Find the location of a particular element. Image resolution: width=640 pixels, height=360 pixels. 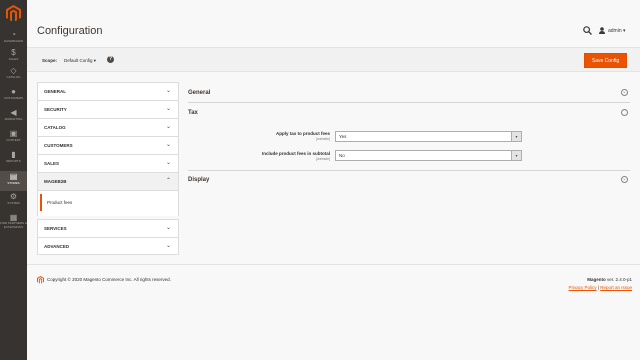

footer-links: Privacy Policy | Report an Issue is located at coordinates (600, 287).